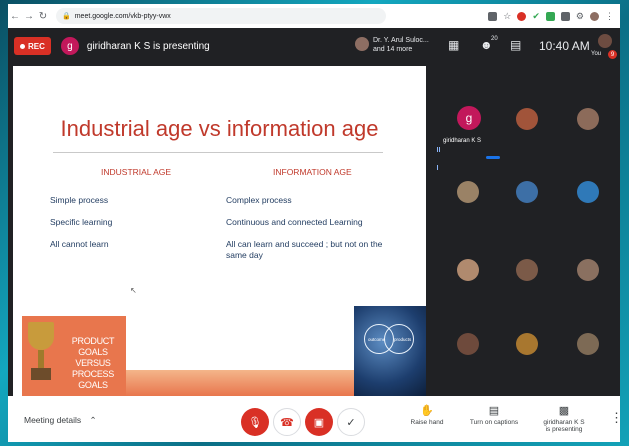  What do you see at coordinates (564, 422) in the screenshot?
I see `presenting-label: giridharan K S` at bounding box center [564, 422].